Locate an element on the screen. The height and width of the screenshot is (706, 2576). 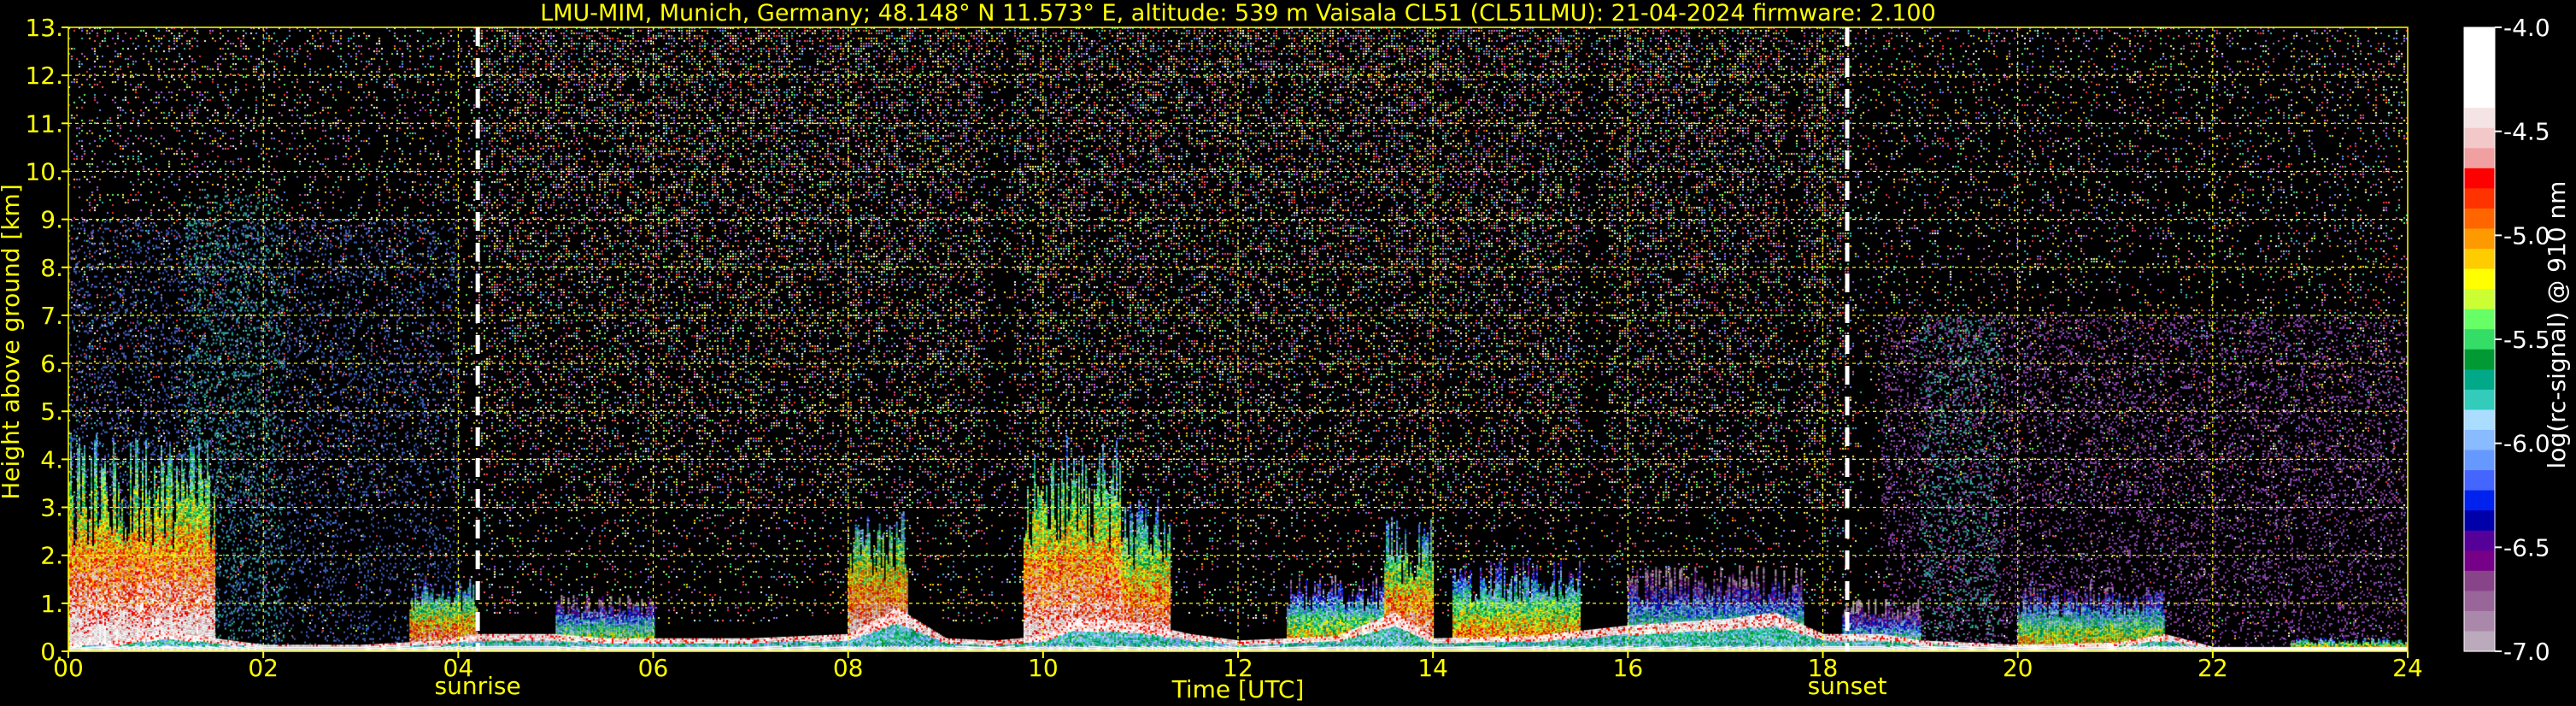
colorbar-label: log(rc-signal) @ 910 nm is located at coordinates (2557, 325).